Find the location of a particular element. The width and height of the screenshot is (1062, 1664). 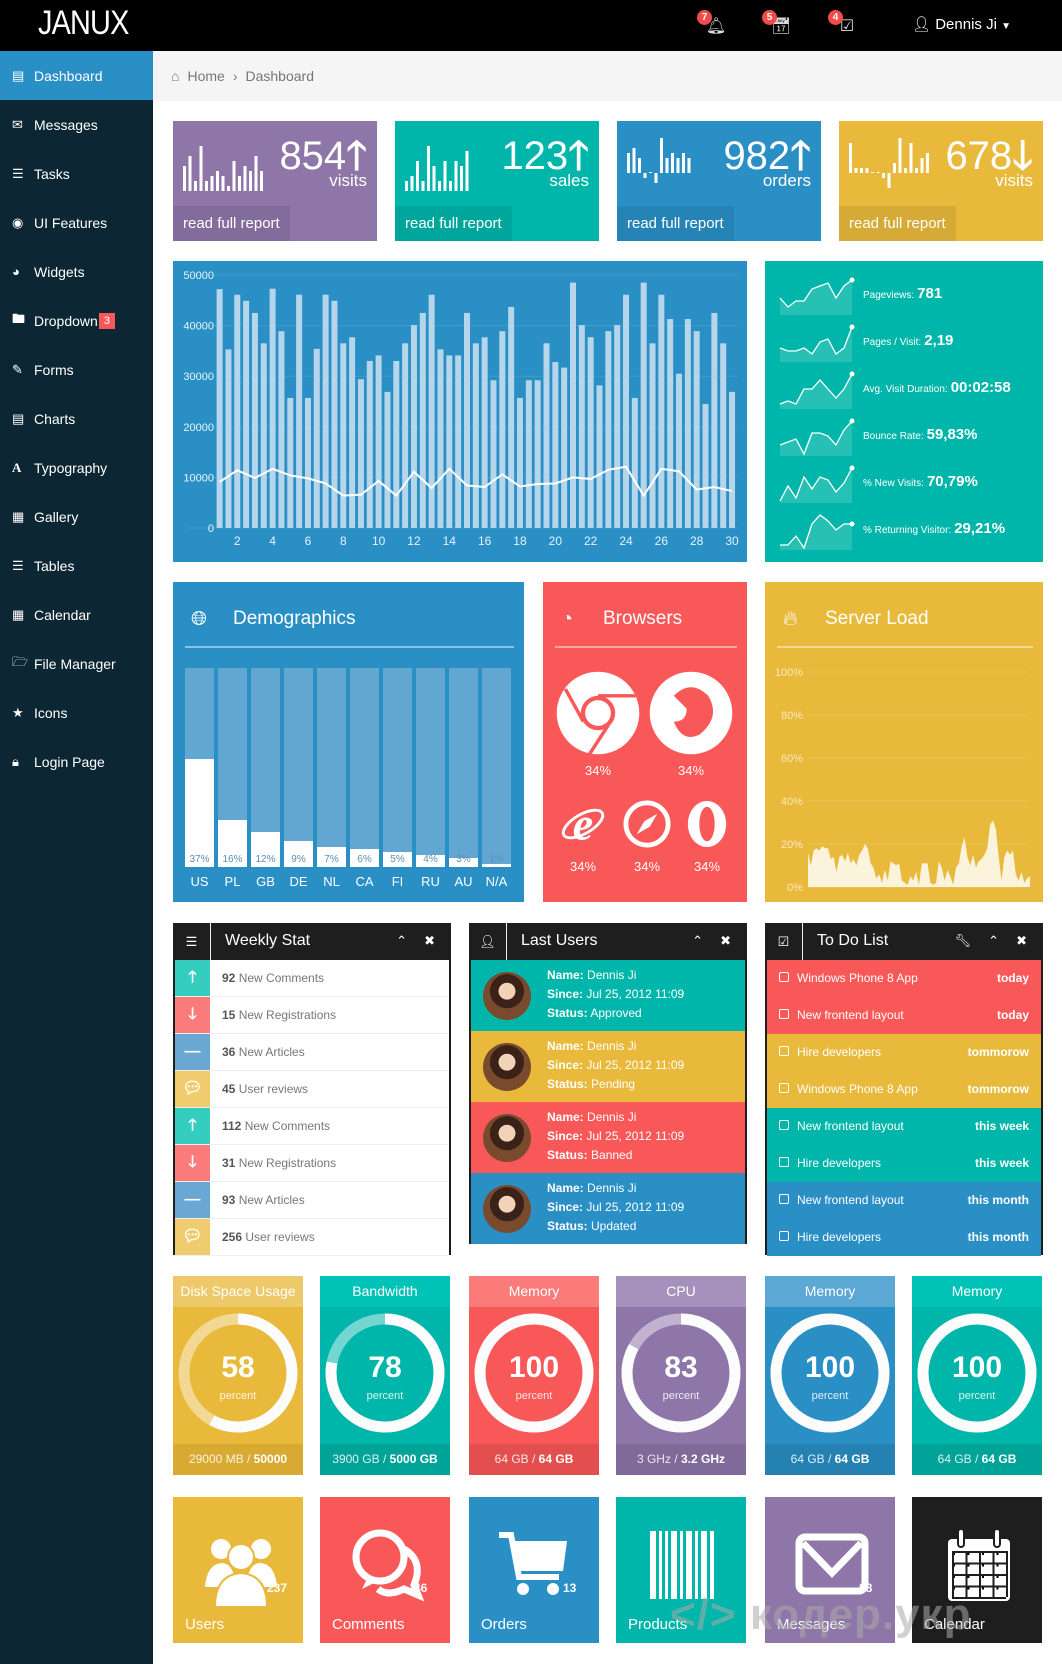

demographic-bar-track: 5% is located at coordinates (397, 767).